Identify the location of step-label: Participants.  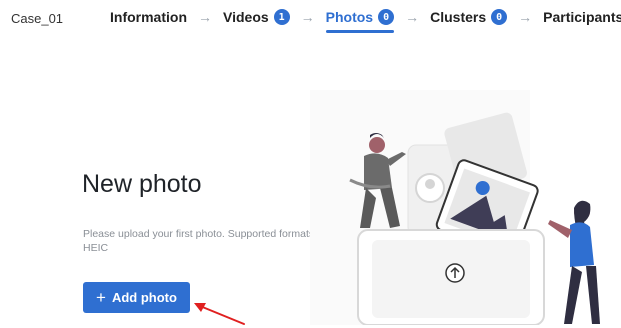
(582, 17).